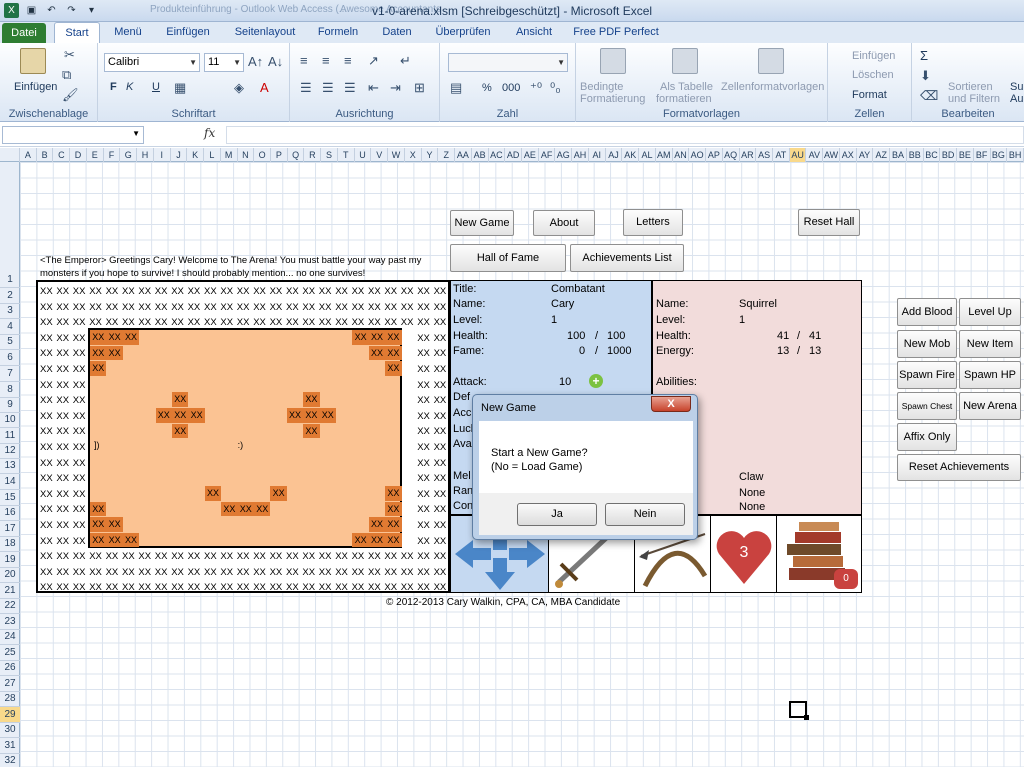  Describe the element at coordinates (915, 155) in the screenshot. I see `column-header: BB` at that location.